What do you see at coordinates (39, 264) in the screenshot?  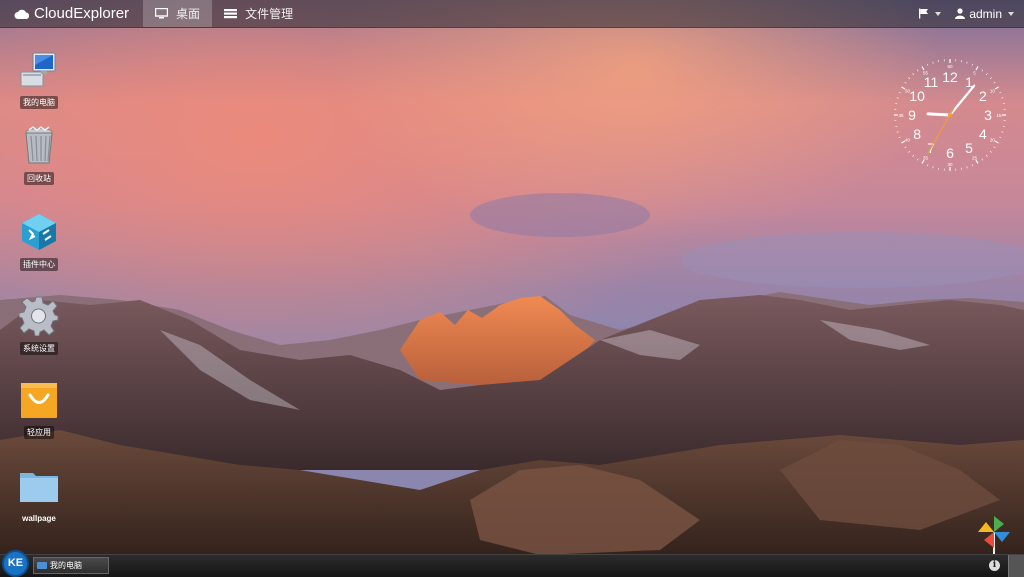 I see `desktop-icon-label: 插件中心` at bounding box center [39, 264].